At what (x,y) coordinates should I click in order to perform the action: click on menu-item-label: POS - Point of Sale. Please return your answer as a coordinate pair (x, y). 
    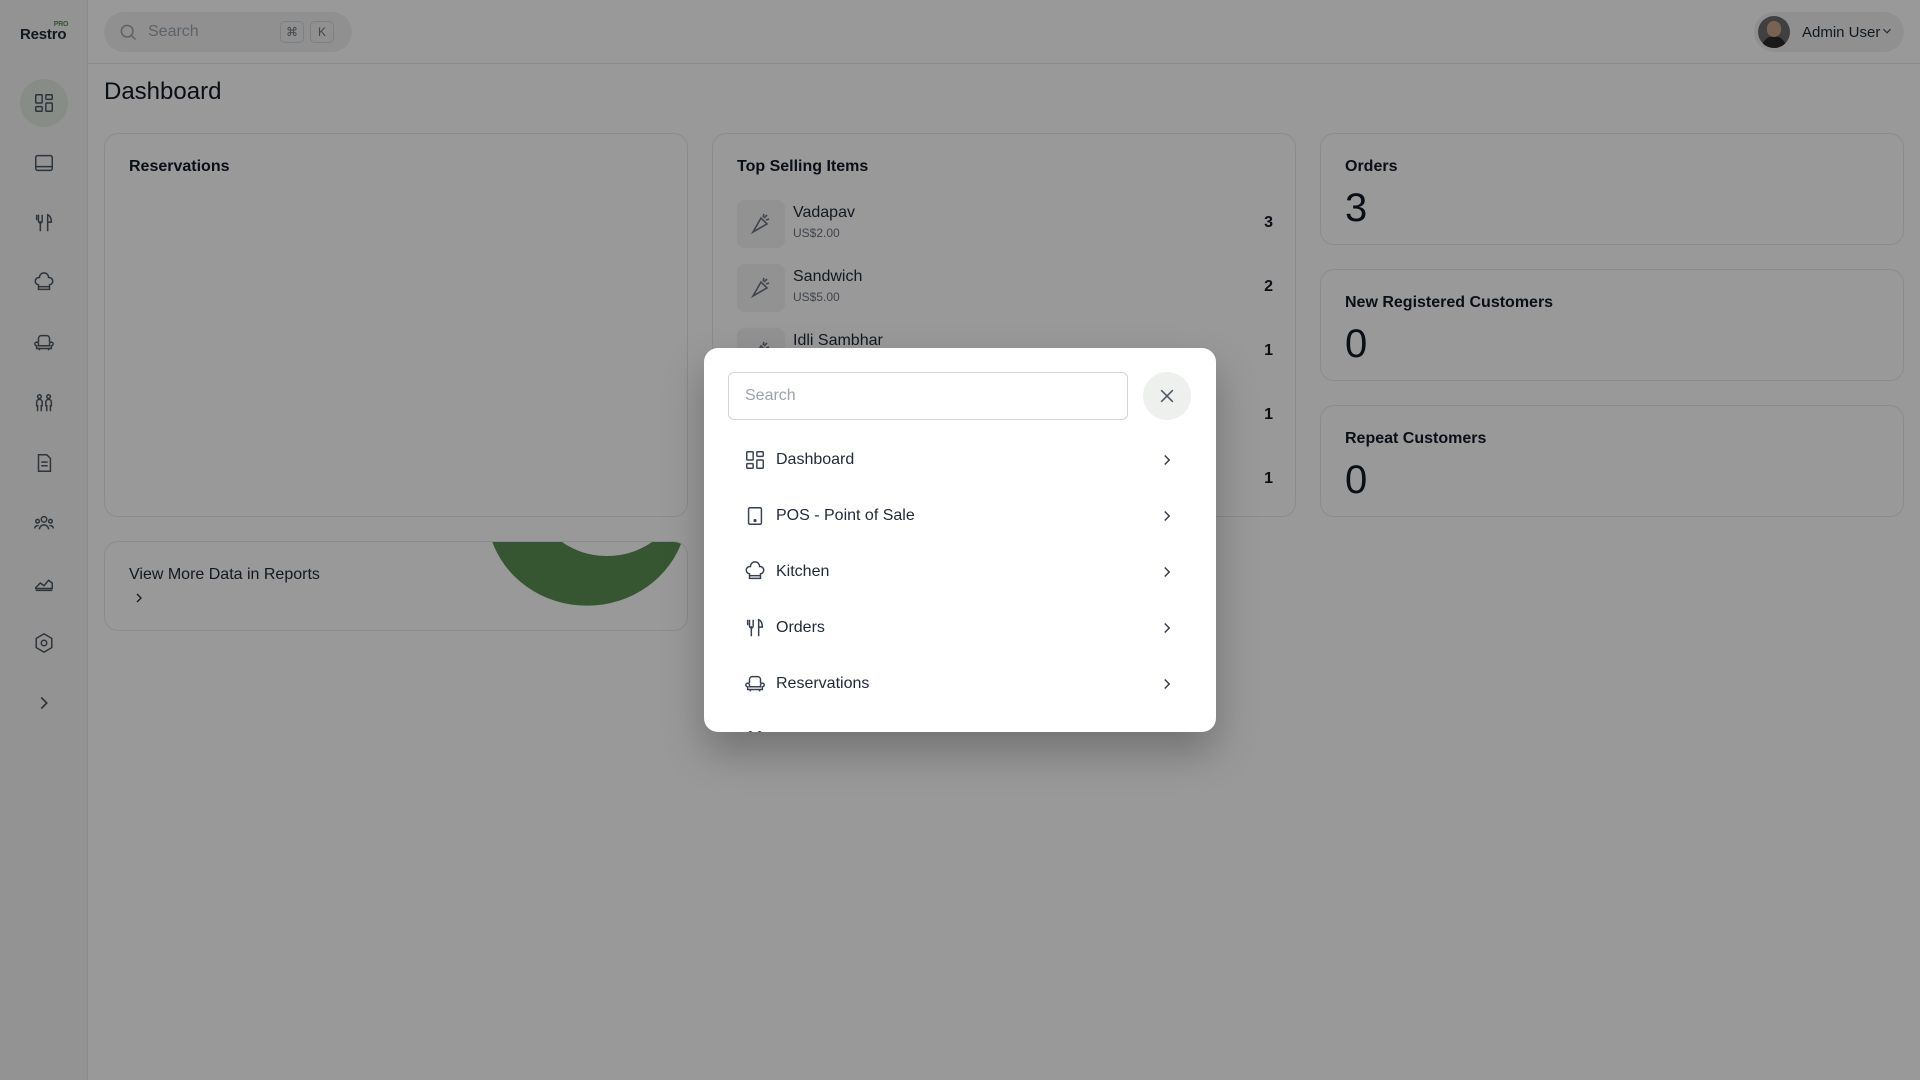
    Looking at the image, I should click on (845, 515).